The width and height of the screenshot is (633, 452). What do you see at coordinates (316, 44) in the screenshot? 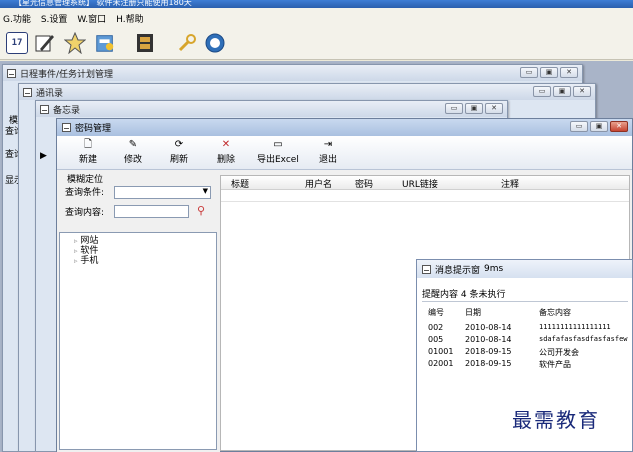
I see `main-toolbar: 17` at bounding box center [316, 44].